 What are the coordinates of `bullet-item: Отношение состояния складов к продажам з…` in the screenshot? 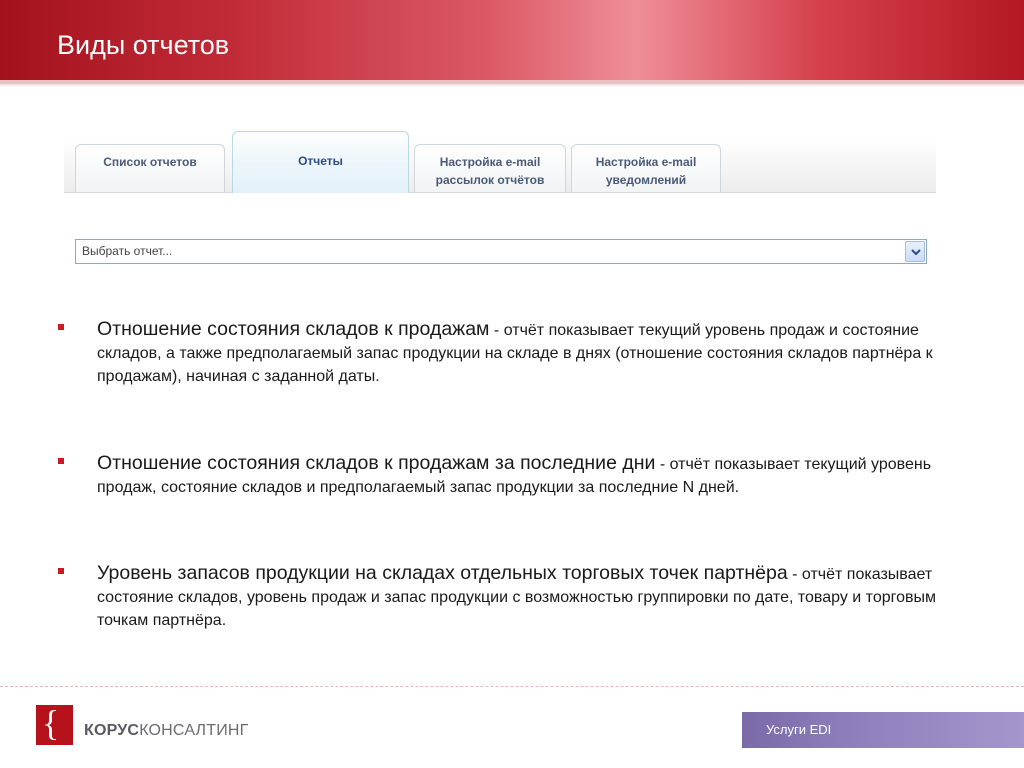 It's located at (498, 475).